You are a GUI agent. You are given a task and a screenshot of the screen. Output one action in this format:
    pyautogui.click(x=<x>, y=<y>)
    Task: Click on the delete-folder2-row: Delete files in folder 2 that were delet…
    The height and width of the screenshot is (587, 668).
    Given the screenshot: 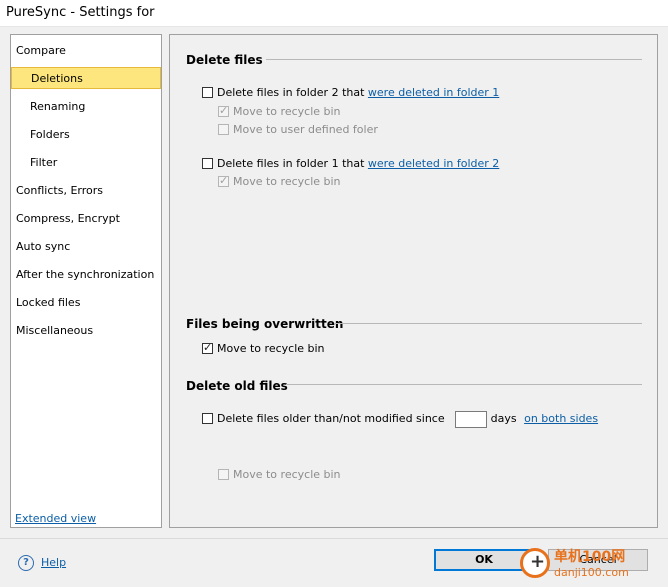 What is the action you would take?
    pyautogui.click(x=350, y=93)
    